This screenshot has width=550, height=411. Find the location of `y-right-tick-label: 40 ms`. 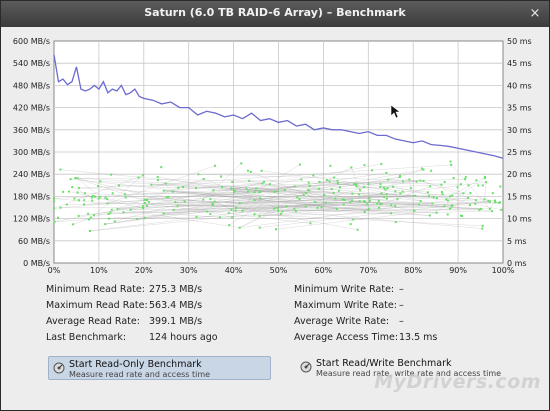

y-right-tick-label: 40 ms is located at coordinates (519, 85).